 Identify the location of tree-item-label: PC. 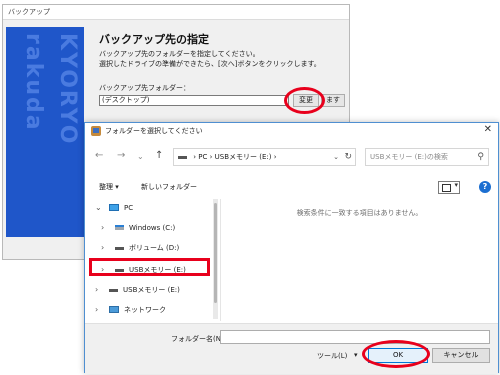
(129, 208).